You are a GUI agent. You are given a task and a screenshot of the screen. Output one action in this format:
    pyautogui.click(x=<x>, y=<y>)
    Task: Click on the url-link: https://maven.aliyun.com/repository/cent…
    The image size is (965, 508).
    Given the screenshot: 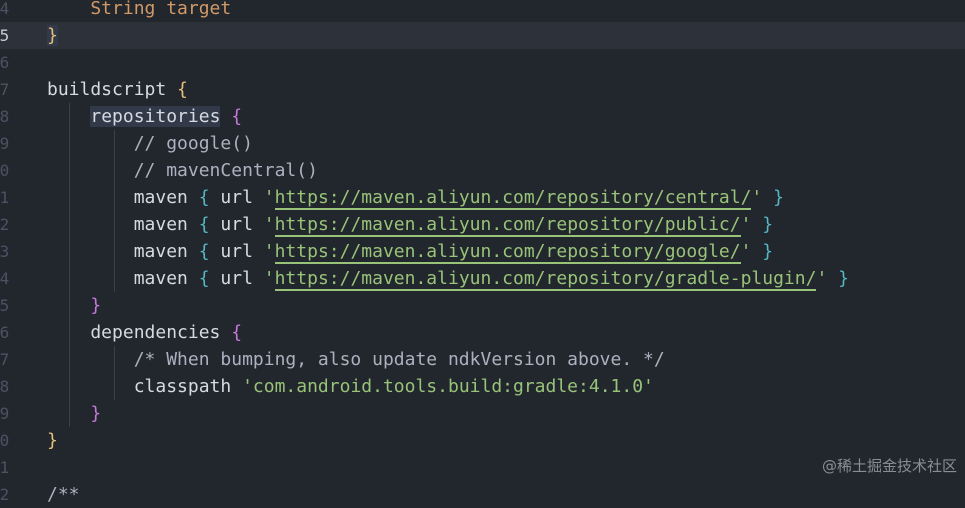 What is the action you would take?
    pyautogui.click(x=513, y=198)
    